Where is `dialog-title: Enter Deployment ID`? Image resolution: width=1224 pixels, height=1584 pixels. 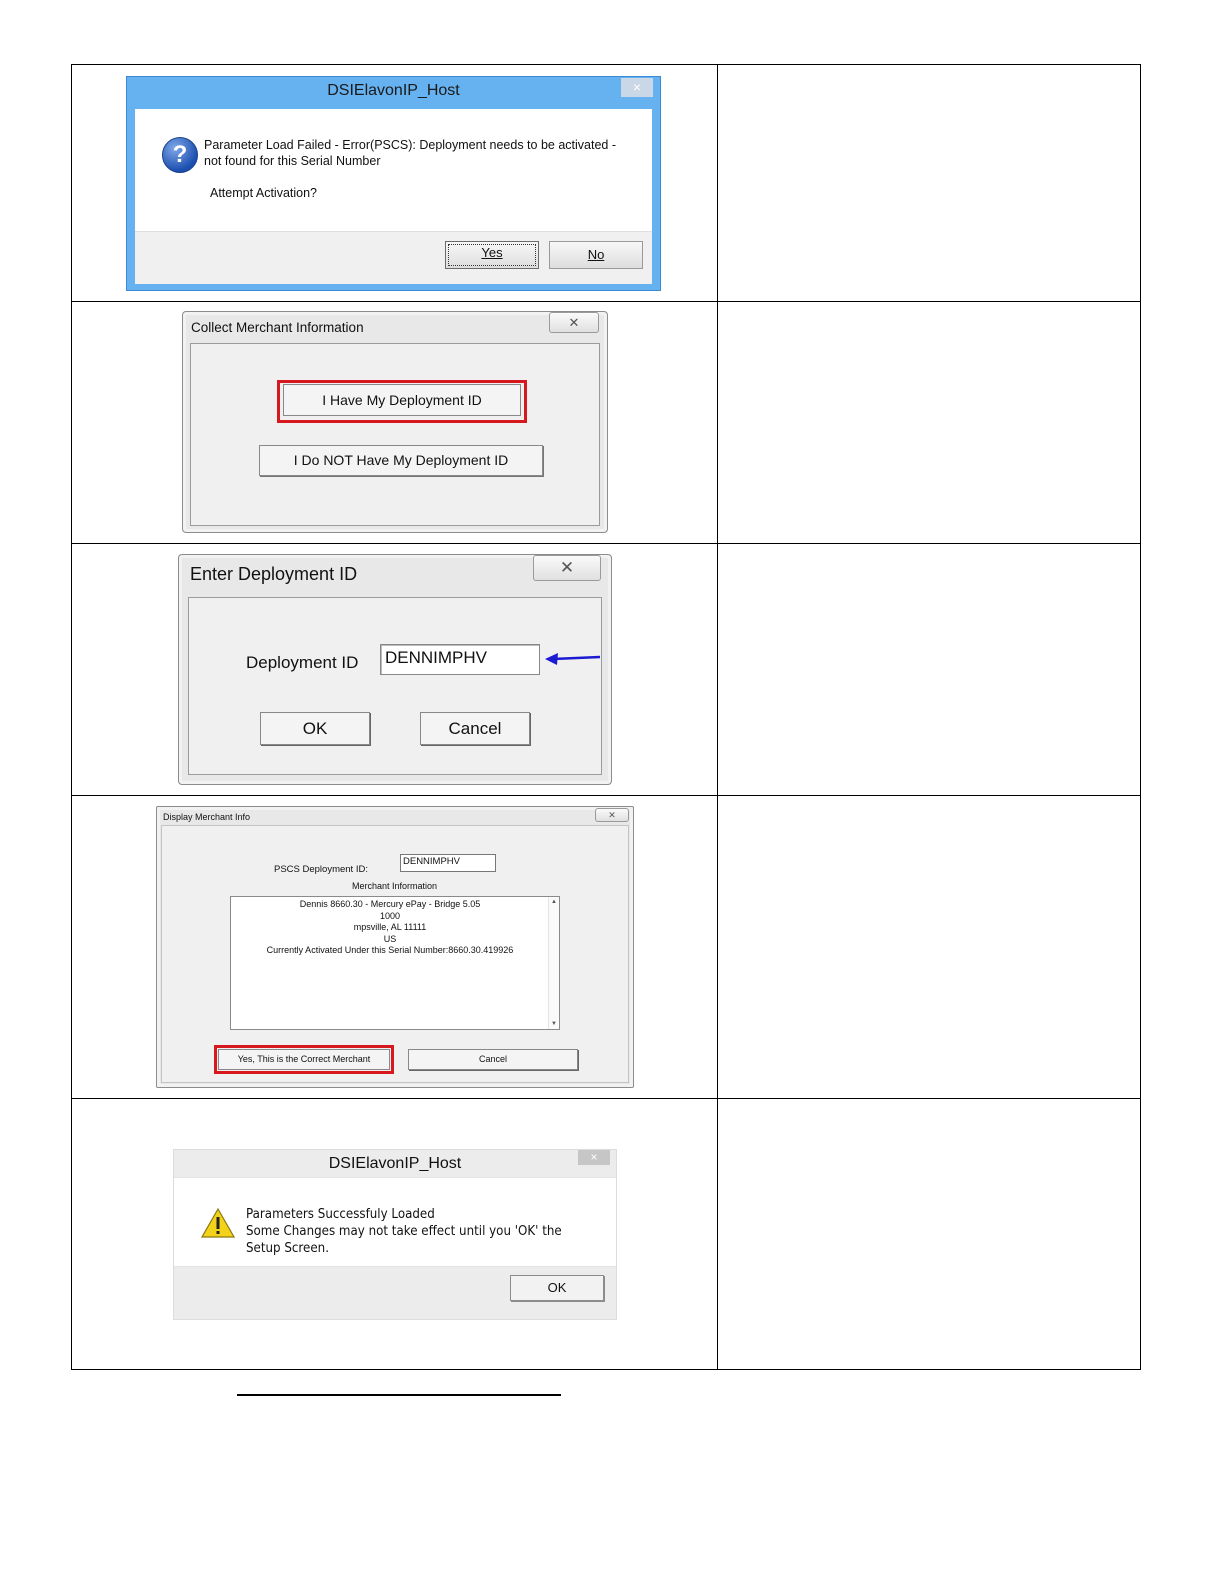 dialog-title: Enter Deployment ID is located at coordinates (274, 574).